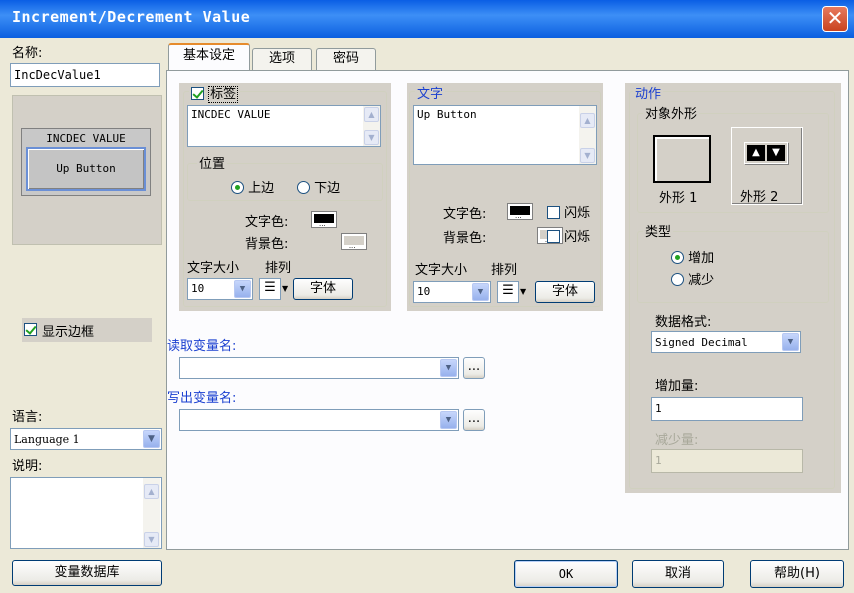 The image size is (854, 593). I want to click on data-format-select: Signed Decimal ▼, so click(726, 342).